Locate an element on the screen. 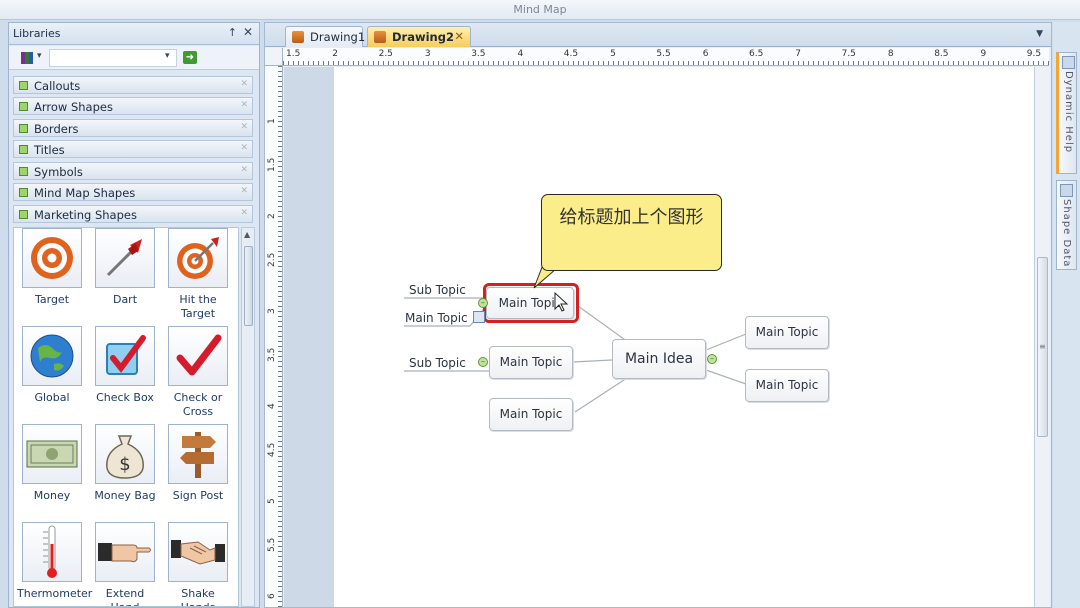 Image resolution: width=1080 pixels, height=608 pixels. shape-extend-hand: Extend Hand is located at coordinates (125, 564).